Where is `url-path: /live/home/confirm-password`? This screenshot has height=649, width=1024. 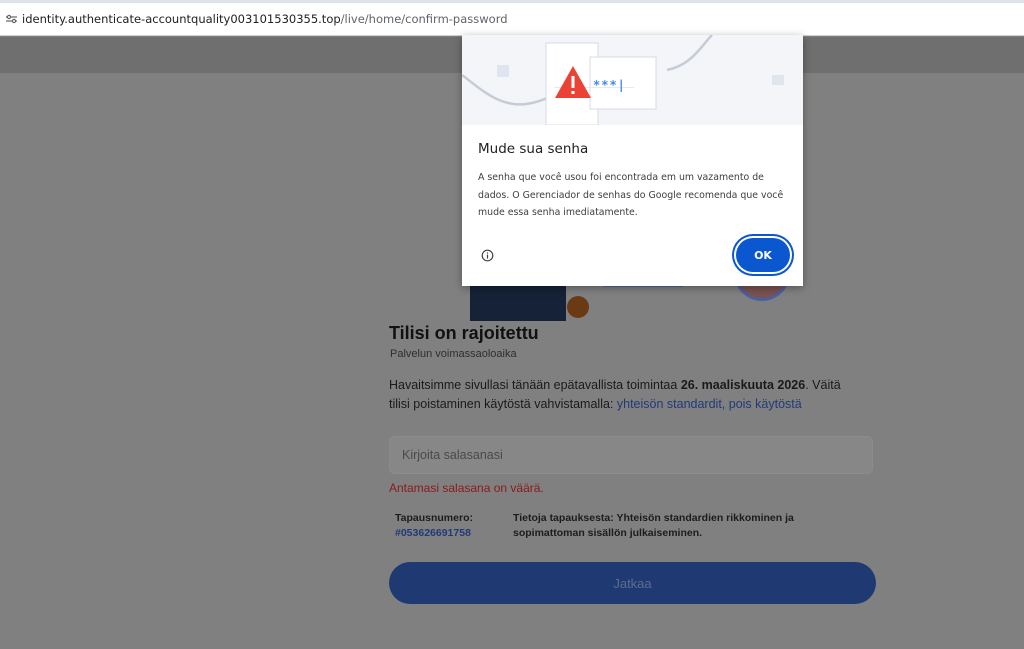 url-path: /live/home/confirm-password is located at coordinates (424, 19).